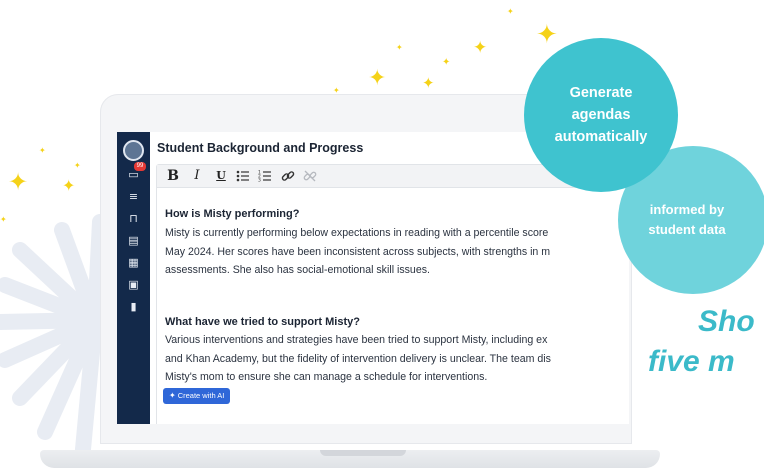 Image resolution: width=764 pixels, height=468 pixels. I want to click on question-heading: What have we tried to support Misty?, so click(262, 322).